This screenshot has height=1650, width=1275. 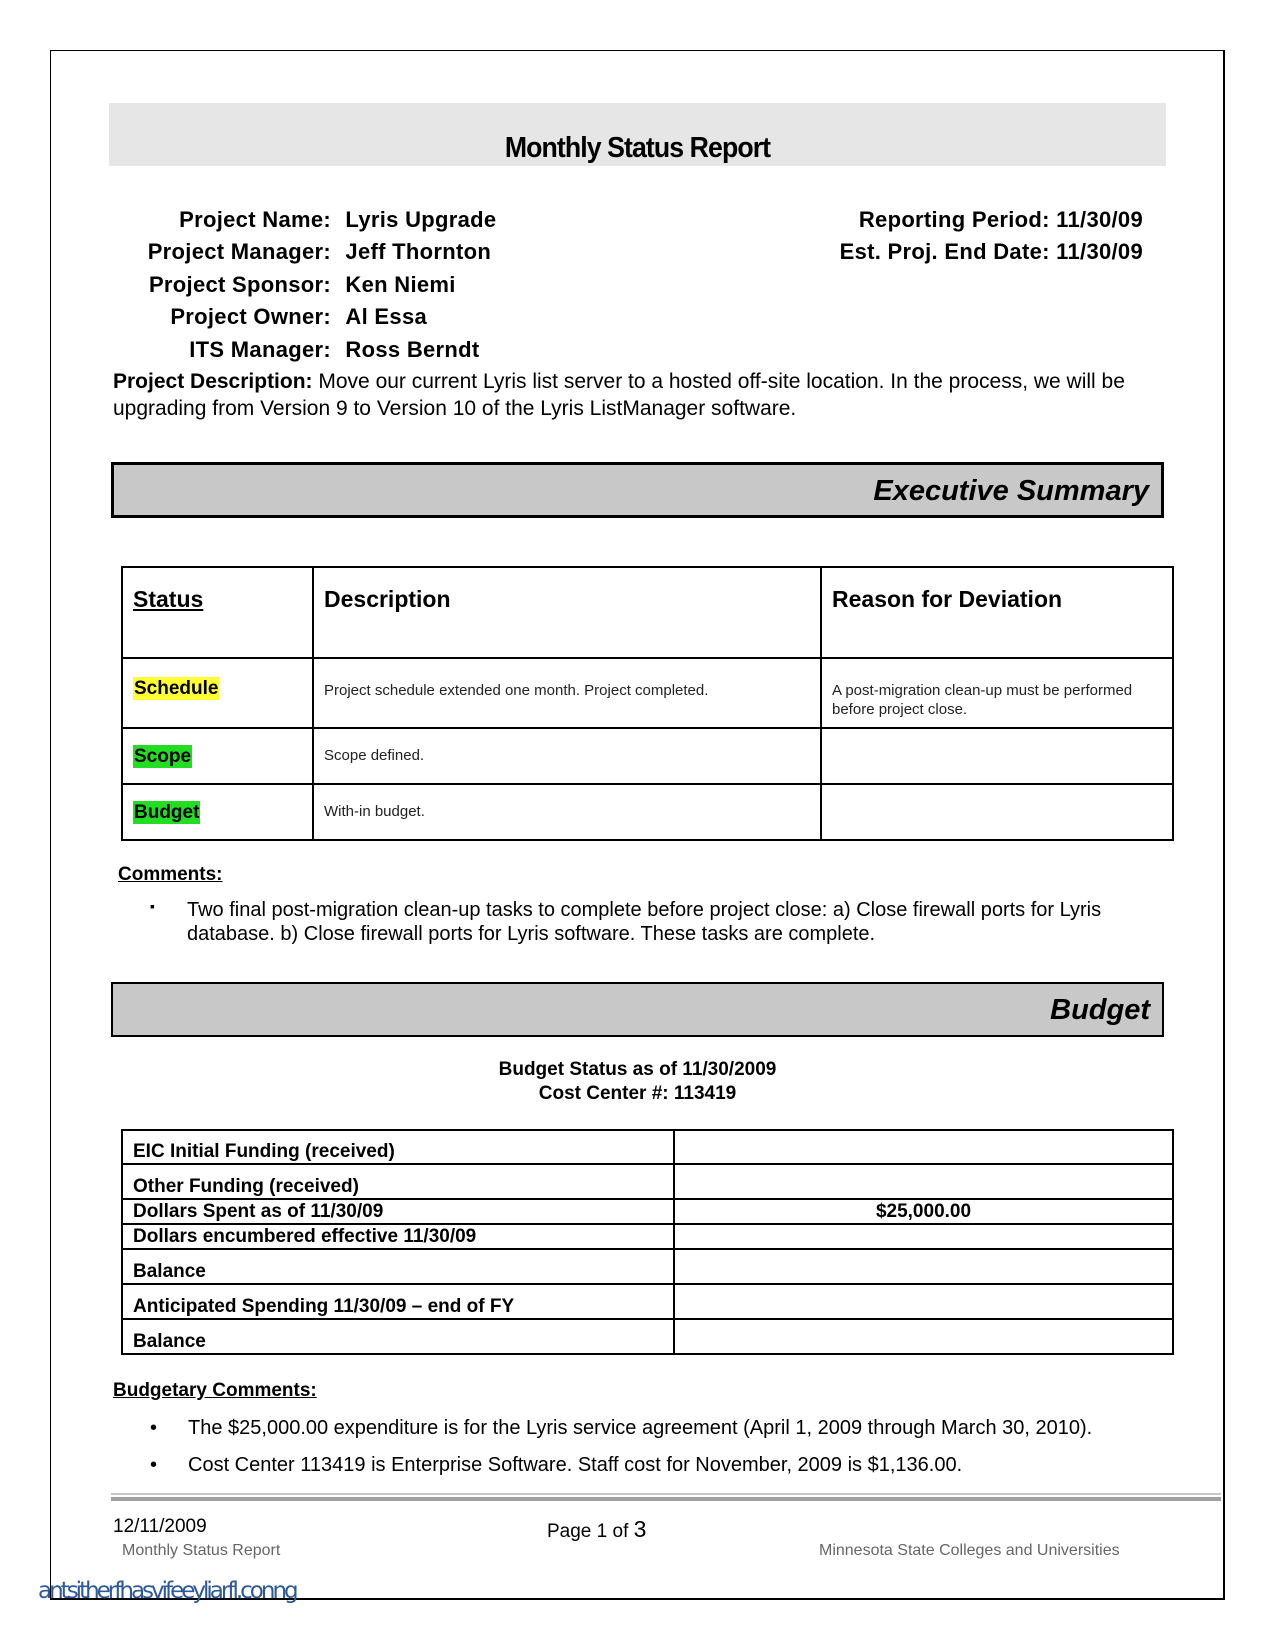 What do you see at coordinates (647, 1181) in the screenshot?
I see `table-row: Other Funding (received)` at bounding box center [647, 1181].